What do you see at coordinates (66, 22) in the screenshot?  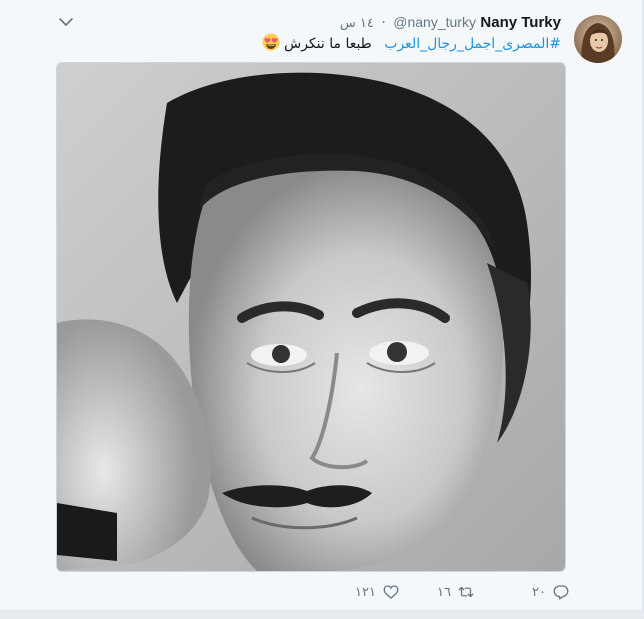 I see `chevron-down-icon` at bounding box center [66, 22].